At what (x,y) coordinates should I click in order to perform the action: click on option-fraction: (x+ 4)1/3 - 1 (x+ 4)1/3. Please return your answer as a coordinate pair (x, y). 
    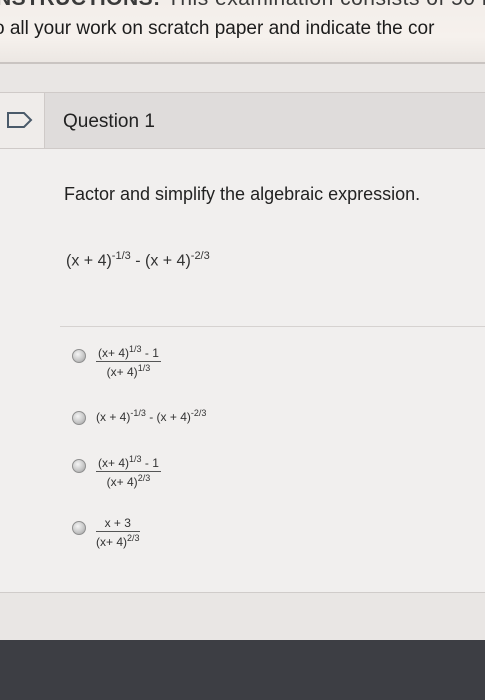
    Looking at the image, I should click on (128, 361).